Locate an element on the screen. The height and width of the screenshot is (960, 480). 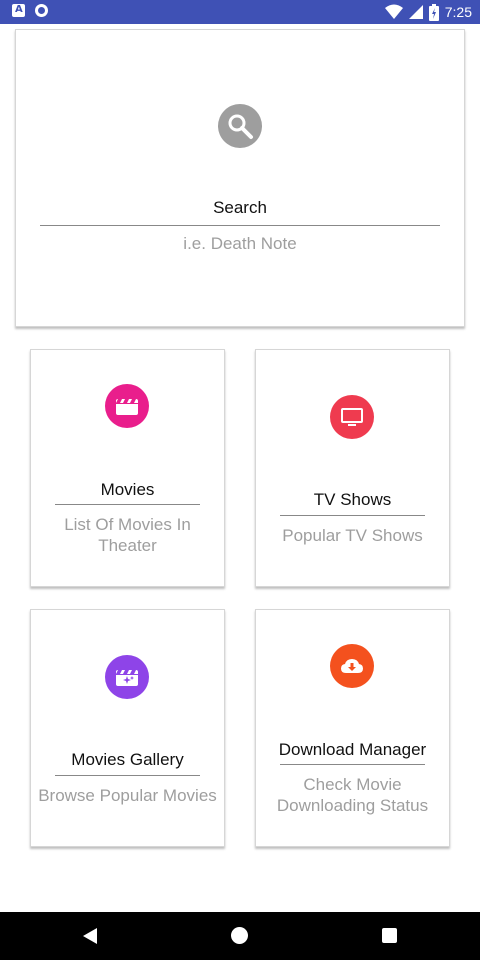
search-divider is located at coordinates (240, 225).